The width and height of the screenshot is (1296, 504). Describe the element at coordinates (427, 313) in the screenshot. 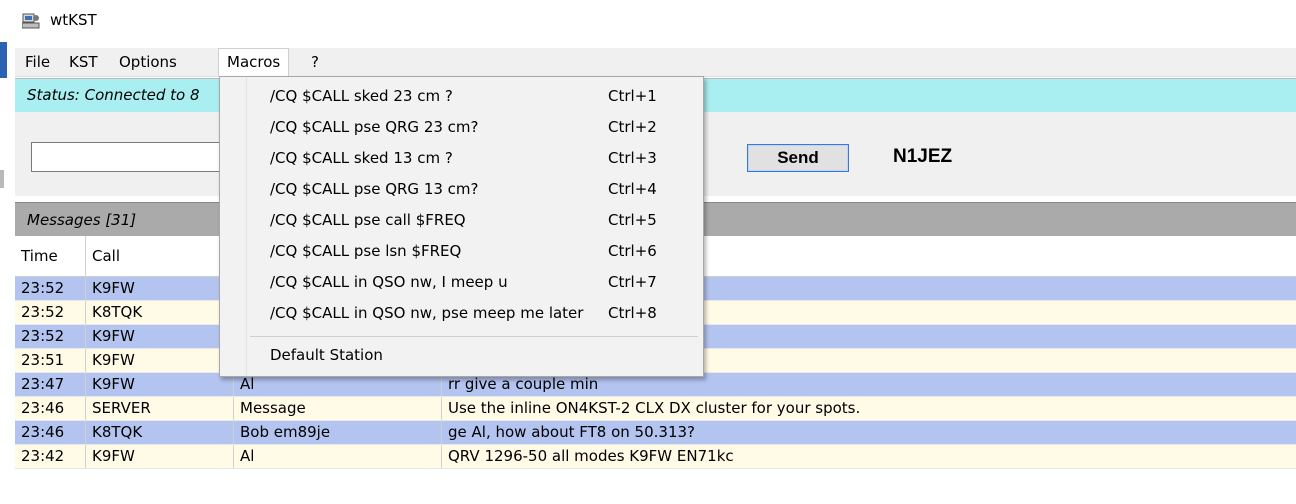

I see `macro-label: /CQ $CALL in QSO nw, pse meep me later` at that location.